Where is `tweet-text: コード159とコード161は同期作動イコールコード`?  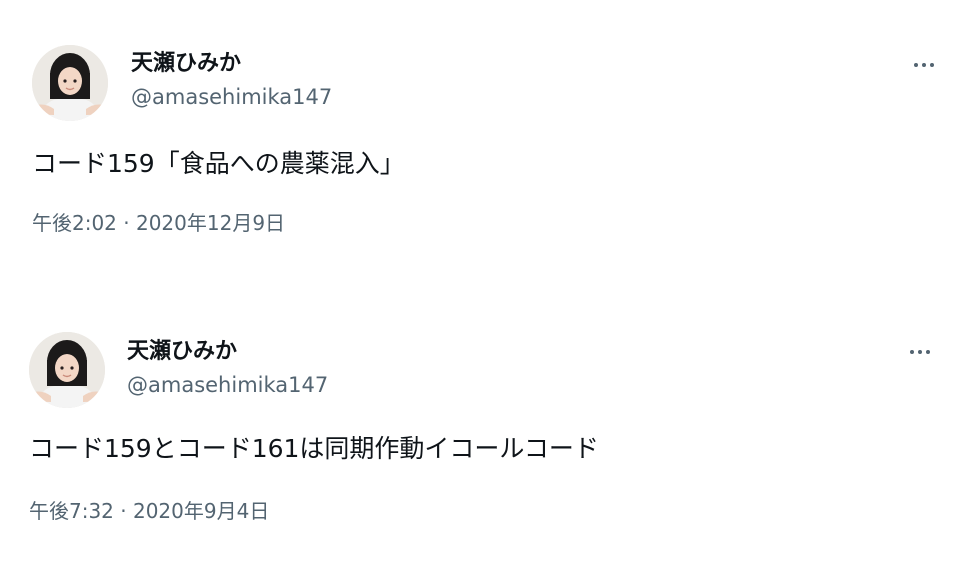
tweet-text: コード159とコード161は同期作動イコールコード is located at coordinates (314, 448).